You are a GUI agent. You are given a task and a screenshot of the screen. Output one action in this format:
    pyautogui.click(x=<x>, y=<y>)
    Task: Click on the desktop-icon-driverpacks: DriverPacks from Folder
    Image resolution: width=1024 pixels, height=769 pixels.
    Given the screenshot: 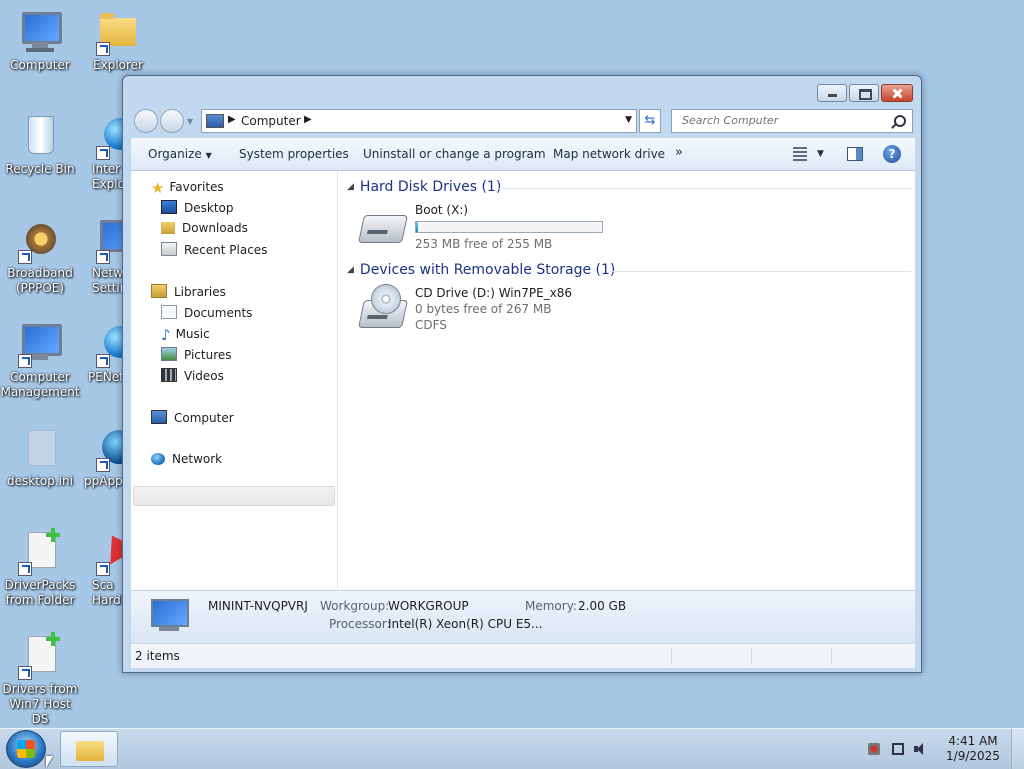 What is the action you would take?
    pyautogui.click(x=40, y=568)
    